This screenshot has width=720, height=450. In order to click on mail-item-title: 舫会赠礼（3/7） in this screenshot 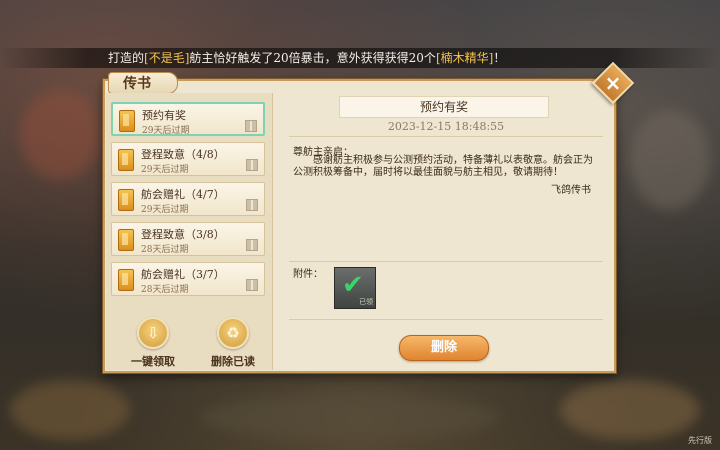, I will do `click(183, 274)`.